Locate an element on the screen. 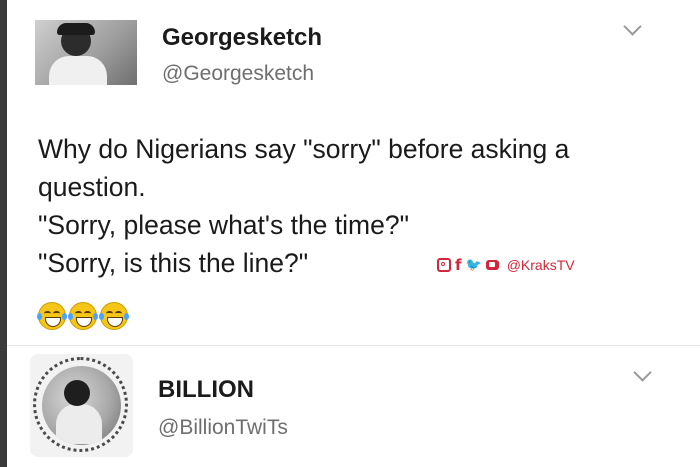 The height and width of the screenshot is (467, 700). emoji-row is located at coordinates (83, 317).